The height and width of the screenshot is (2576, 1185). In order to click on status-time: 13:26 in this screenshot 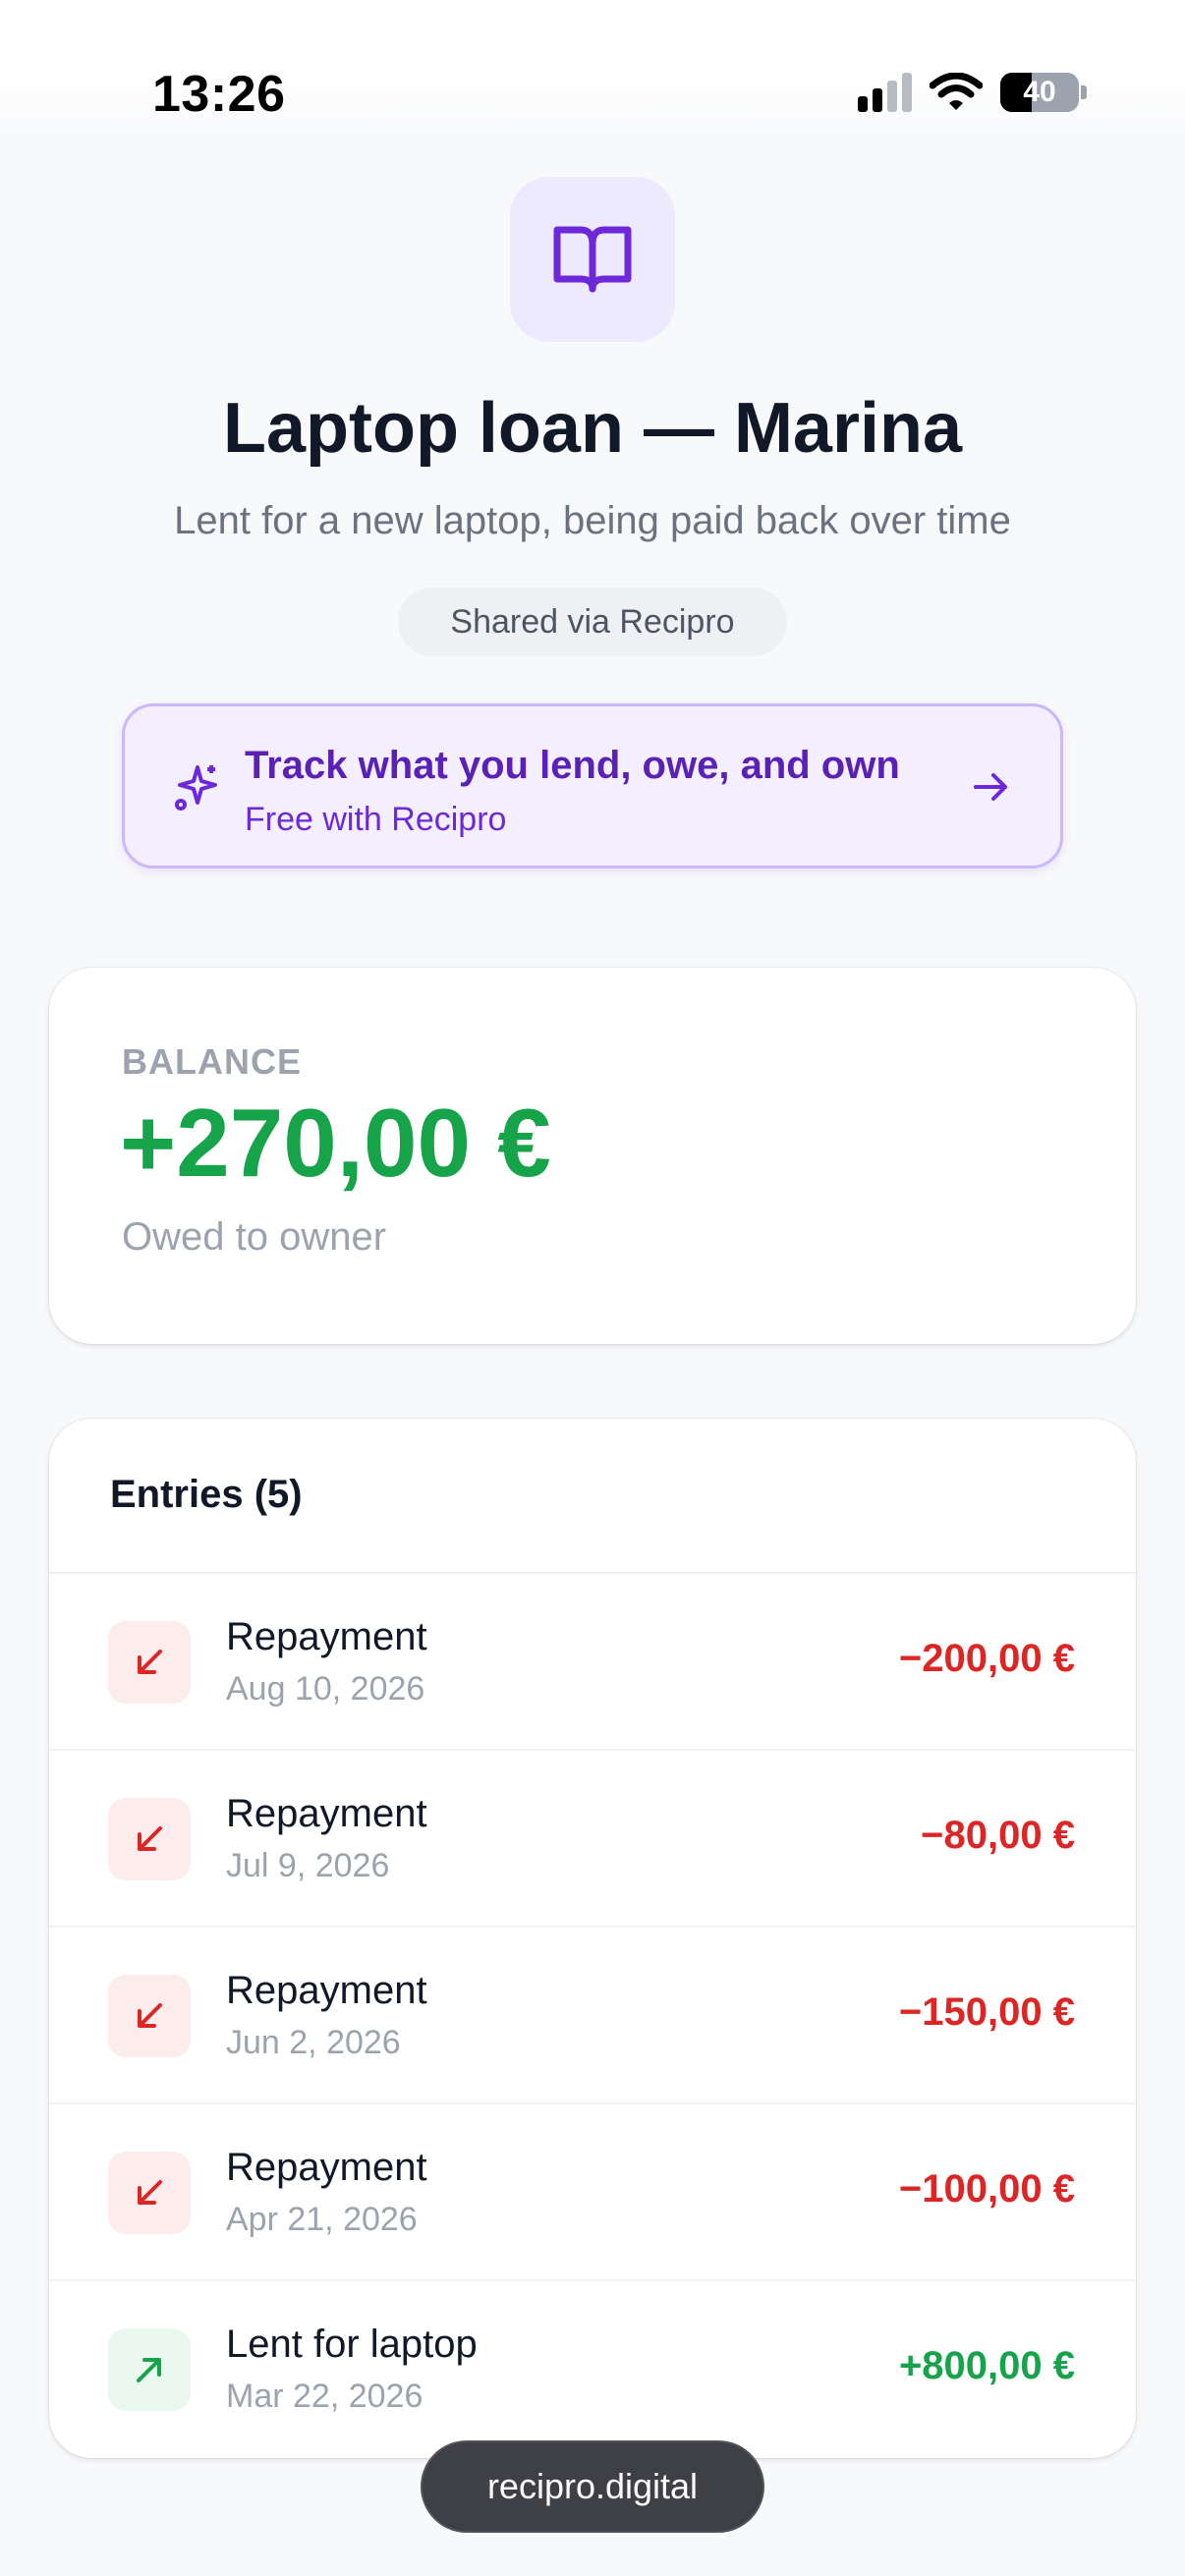, I will do `click(219, 94)`.